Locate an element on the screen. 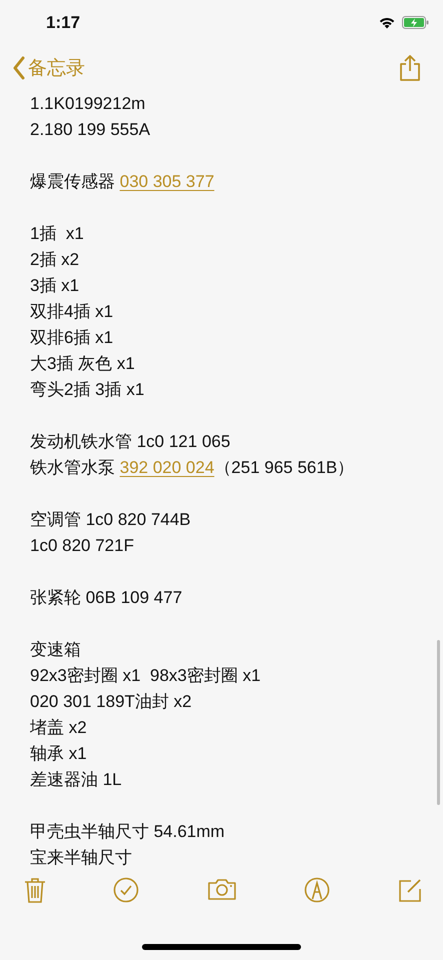 Image resolution: width=443 pixels, height=960 pixels. note-line: 1c0 820 721F is located at coordinates (82, 546).